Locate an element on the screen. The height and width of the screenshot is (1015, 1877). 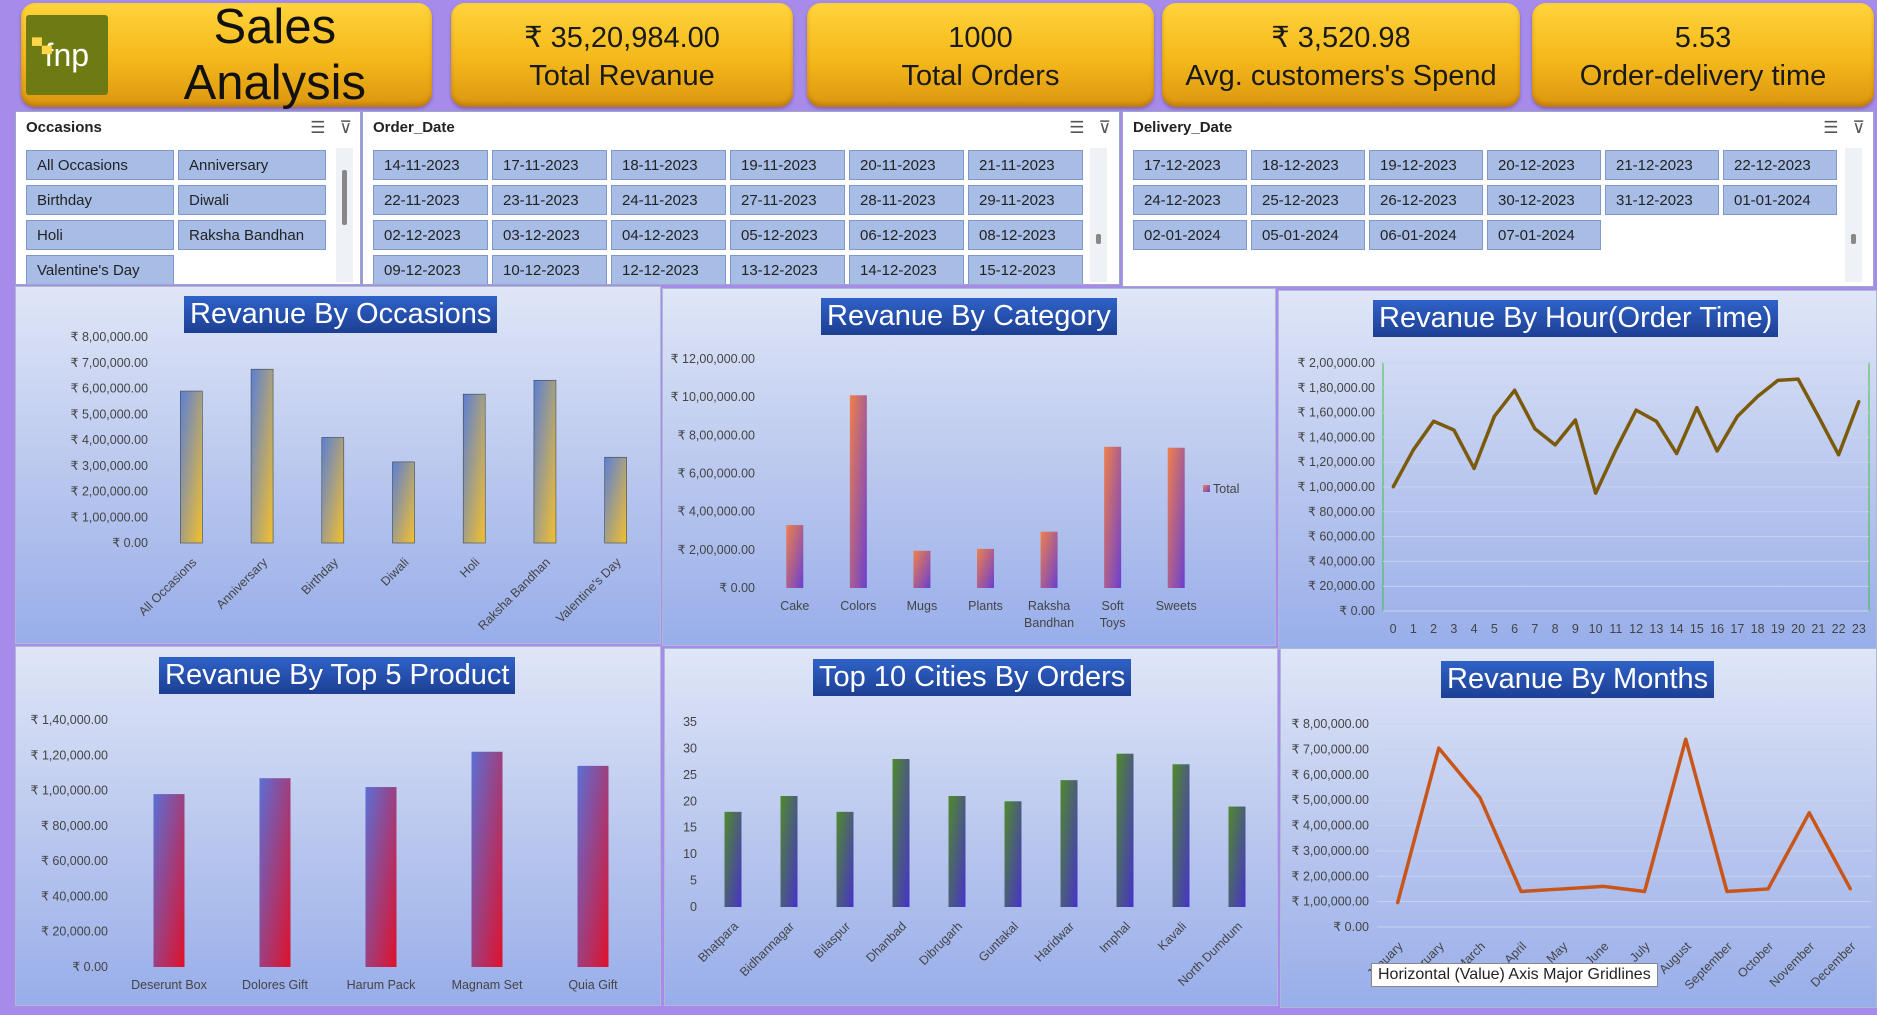
bar-soft-toys is located at coordinates (1113, 517).